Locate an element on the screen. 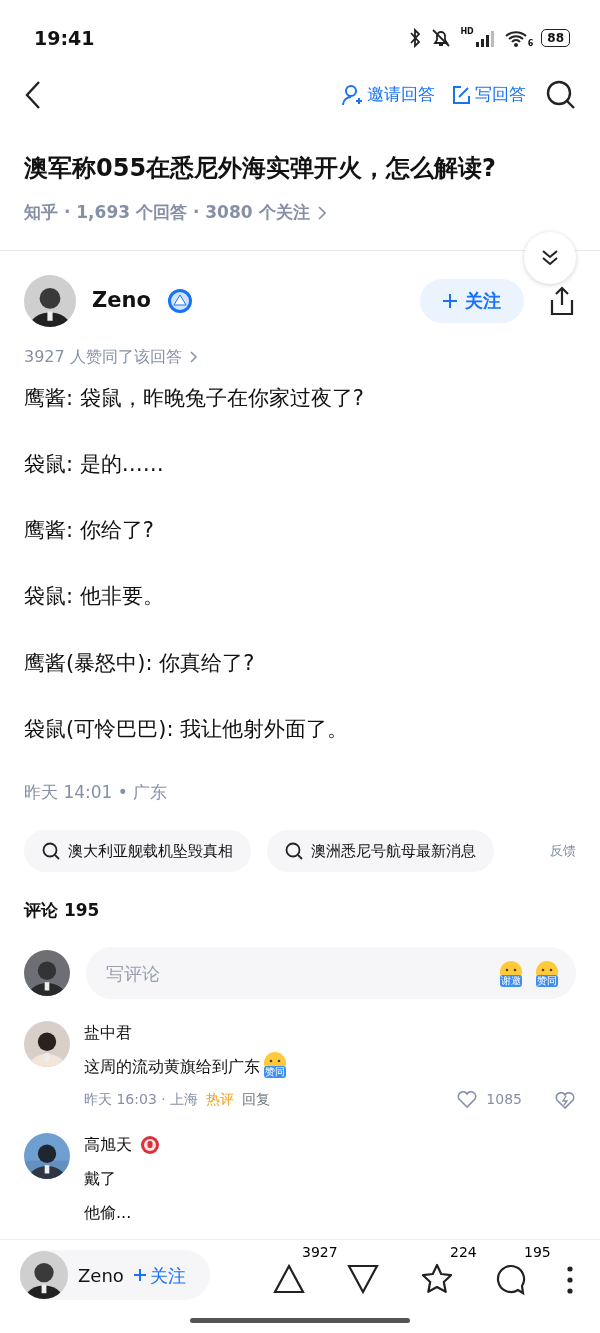 This screenshot has height=1333, width=600. upvote-summary-link: 3927 人赞同了该回答 is located at coordinates (300, 356).